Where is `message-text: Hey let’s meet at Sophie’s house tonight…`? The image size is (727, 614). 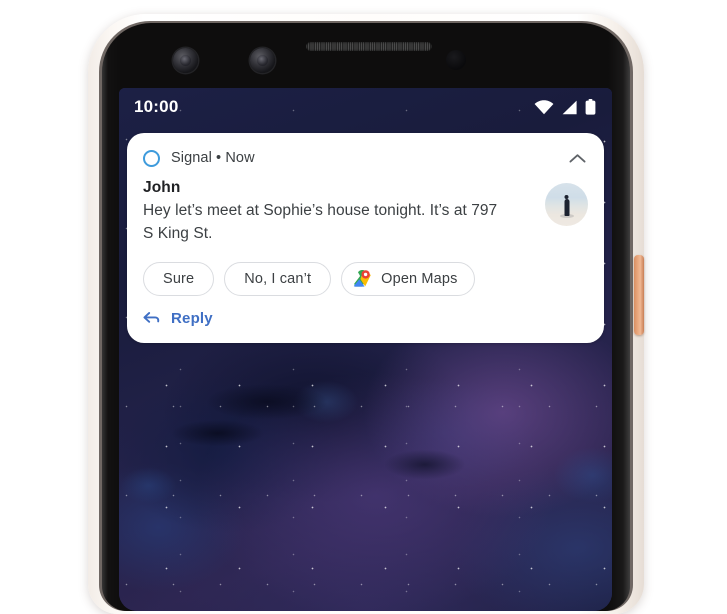 message-text: Hey let’s meet at Sophie’s house tonight… is located at coordinates (320, 222).